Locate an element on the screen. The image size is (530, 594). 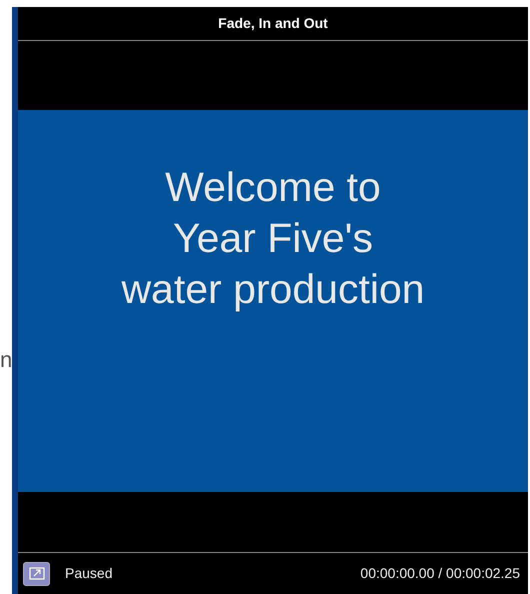
expand-icon is located at coordinates (36, 573).